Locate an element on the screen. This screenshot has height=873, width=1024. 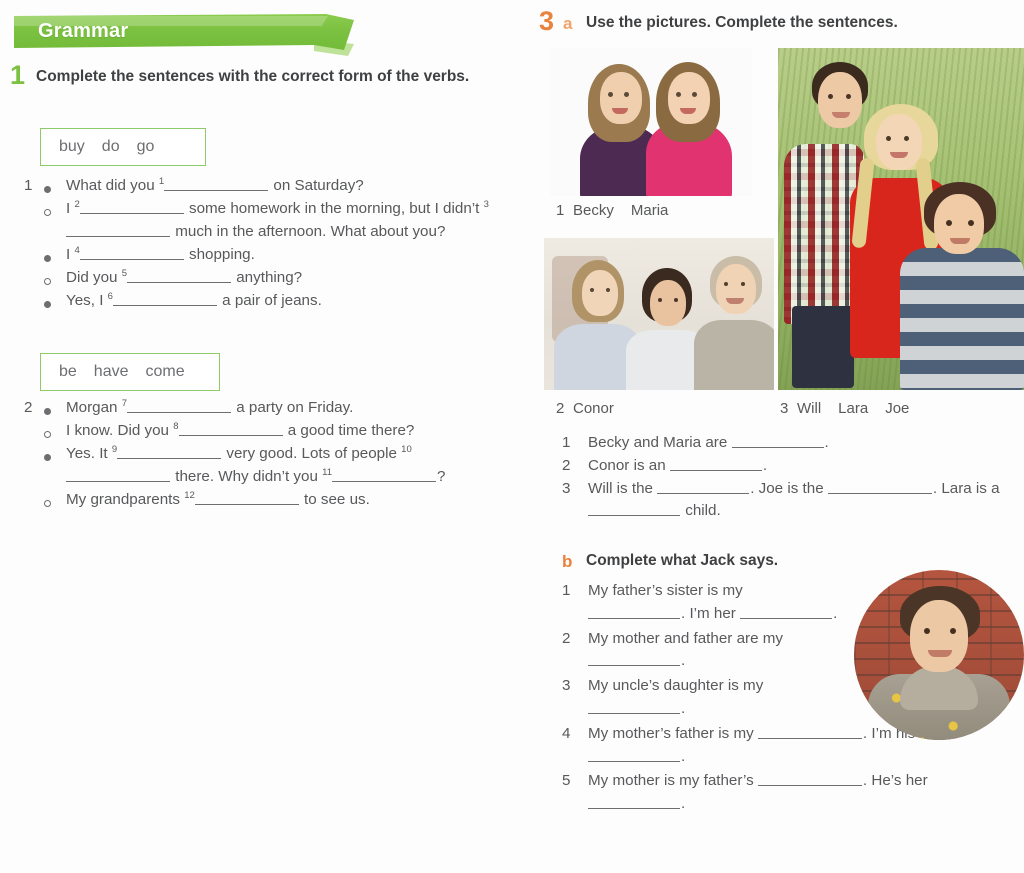
dialog-line-text: Did you 5 anything? is located at coordinates (184, 277).